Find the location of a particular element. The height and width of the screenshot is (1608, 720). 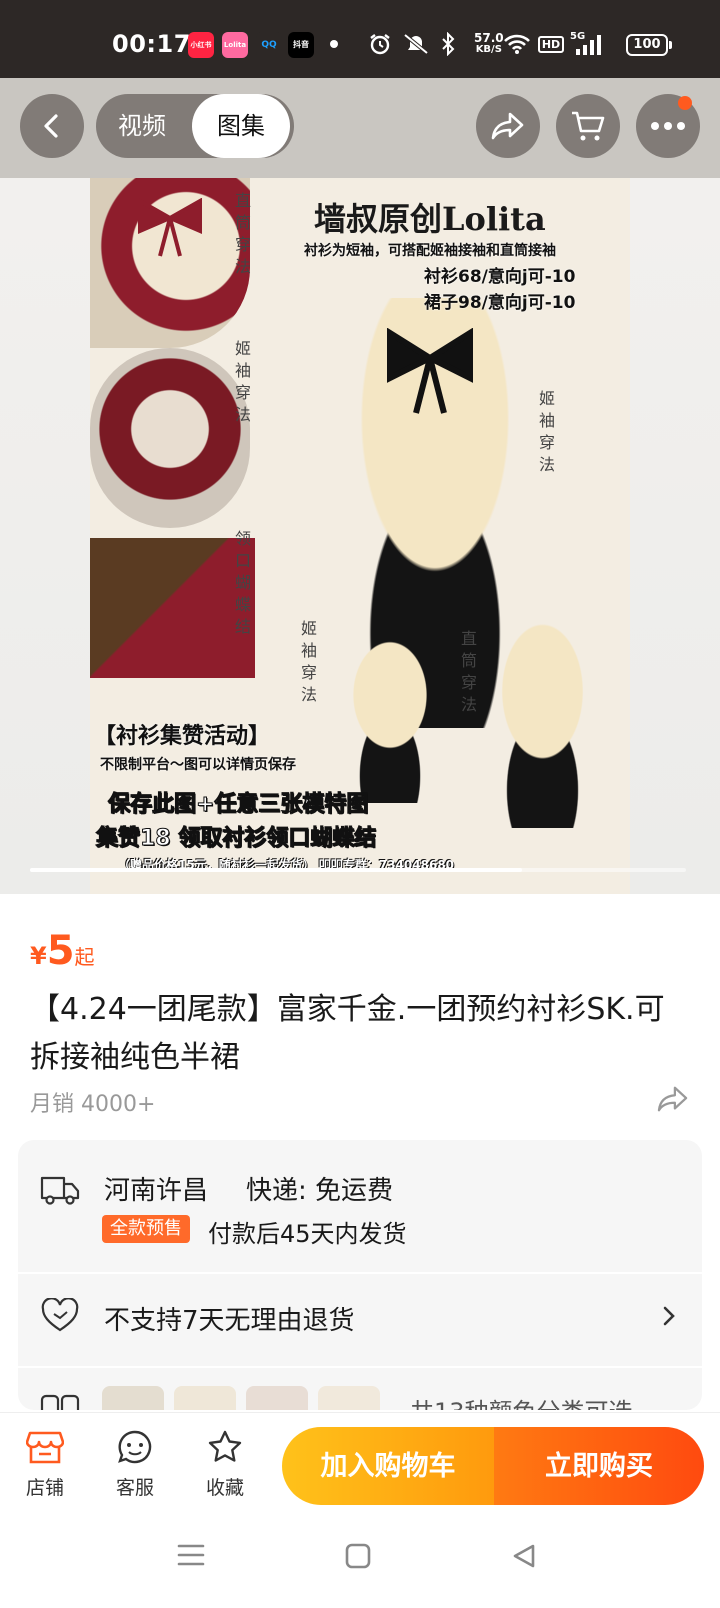

presale-badge: 全款预售 is located at coordinates (146, 1229).